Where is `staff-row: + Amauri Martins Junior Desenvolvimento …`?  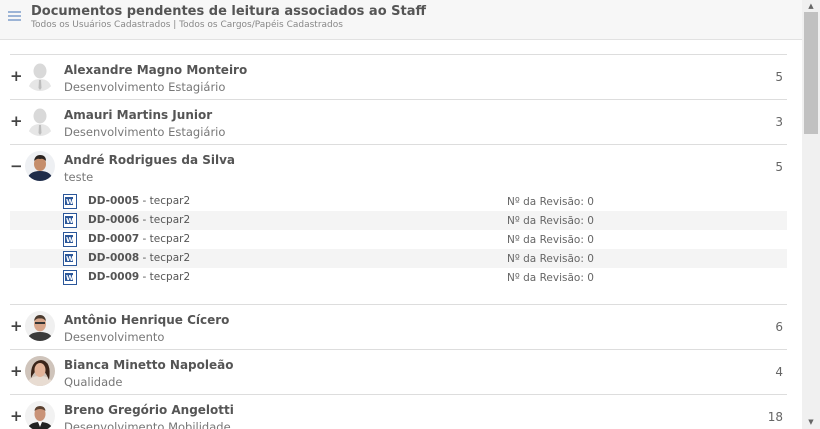
staff-row: + Amauri Martins Junior Desenvolvimento … is located at coordinates (398, 122).